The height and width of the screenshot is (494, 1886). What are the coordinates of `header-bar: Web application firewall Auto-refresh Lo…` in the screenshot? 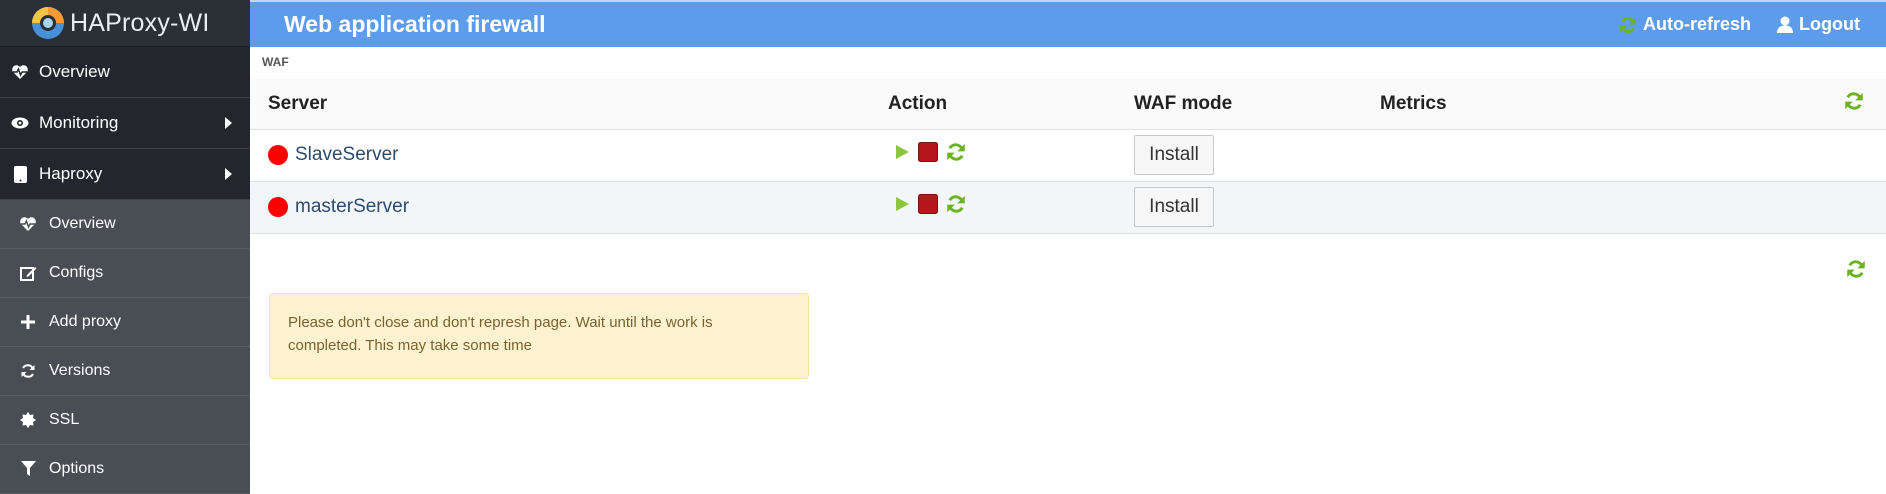 It's located at (1068, 23).